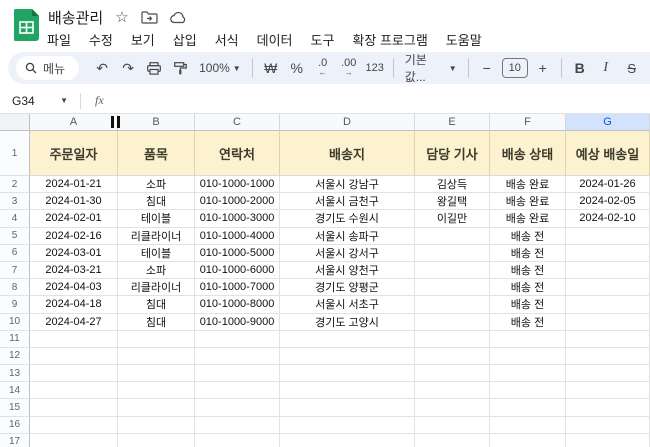  I want to click on cell-C10: 010-1000-9000, so click(237, 322).